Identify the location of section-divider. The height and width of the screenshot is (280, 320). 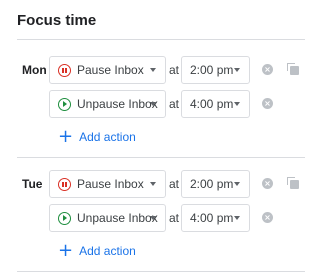
(161, 39).